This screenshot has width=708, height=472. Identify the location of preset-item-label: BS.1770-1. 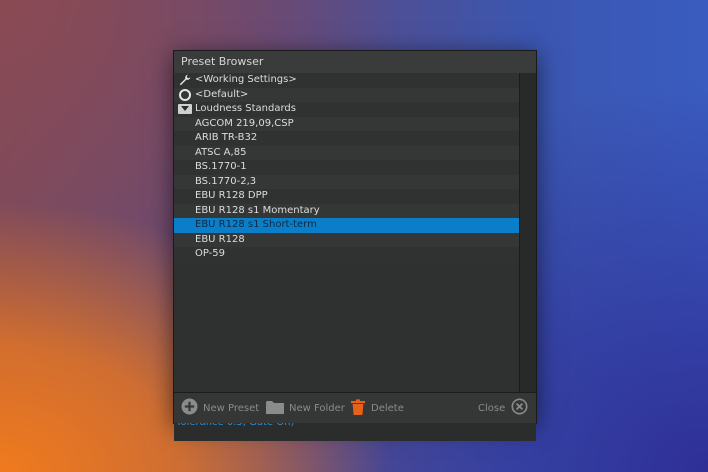
(221, 166).